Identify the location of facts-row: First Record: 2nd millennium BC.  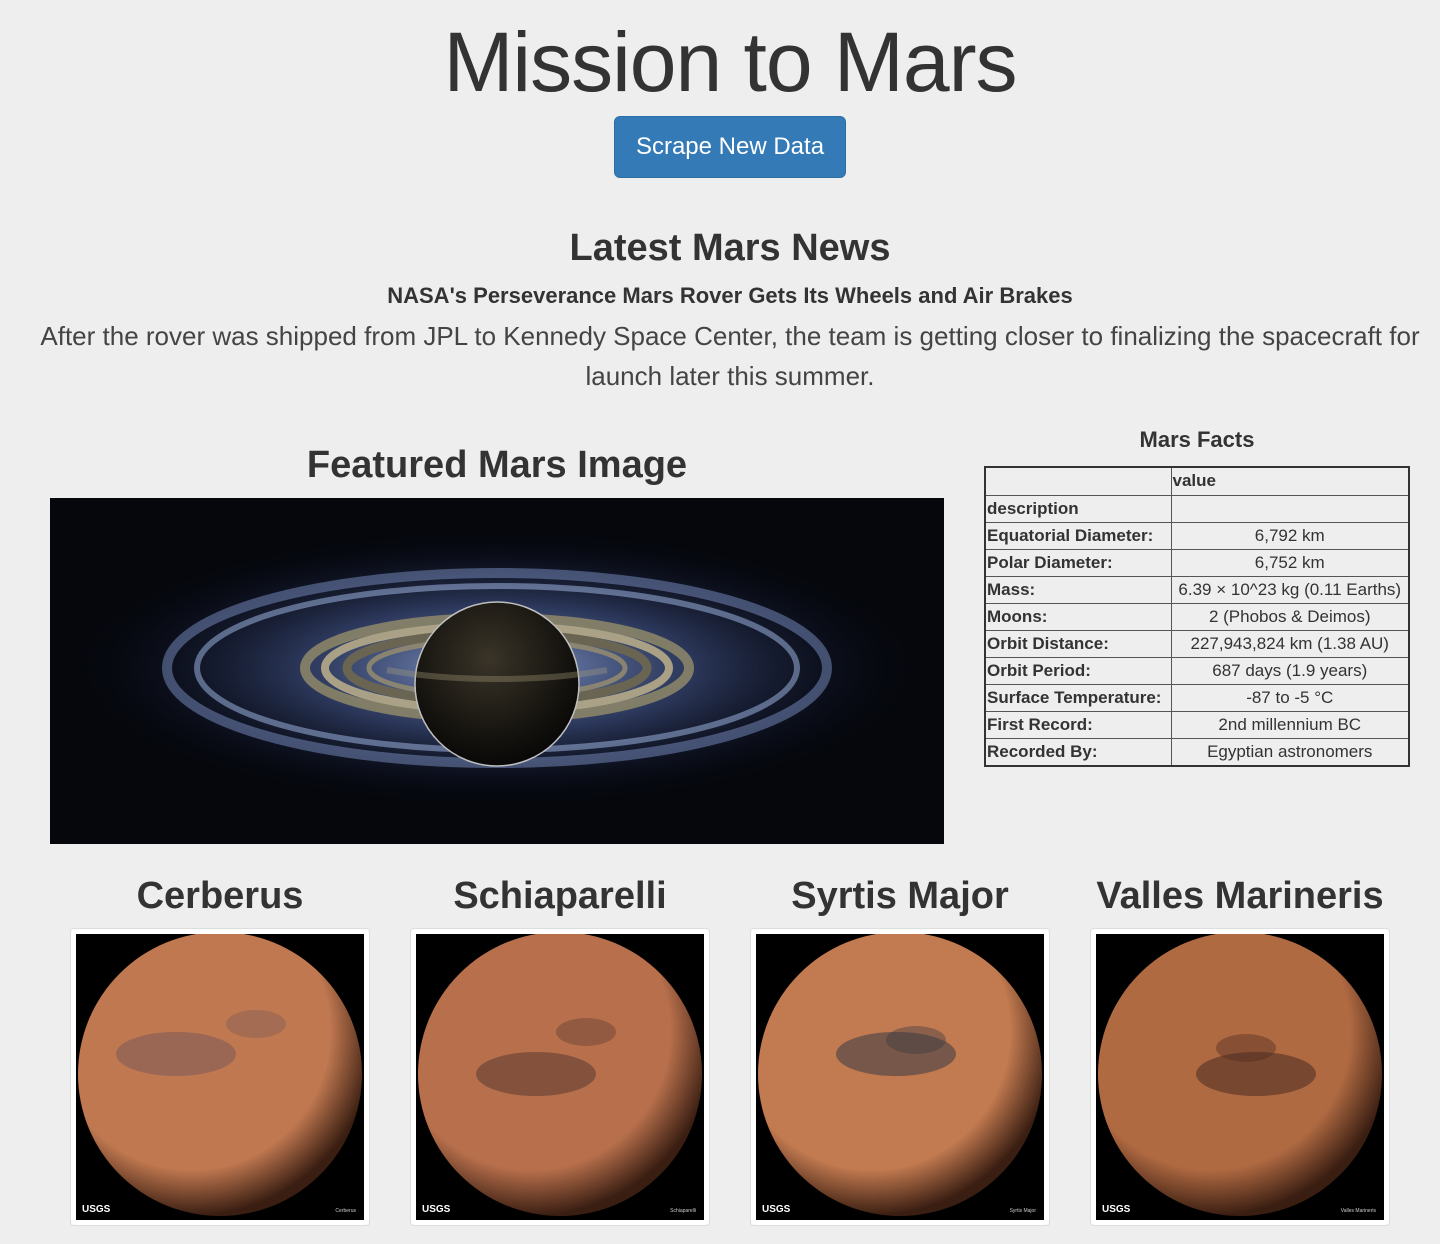
(1197, 724).